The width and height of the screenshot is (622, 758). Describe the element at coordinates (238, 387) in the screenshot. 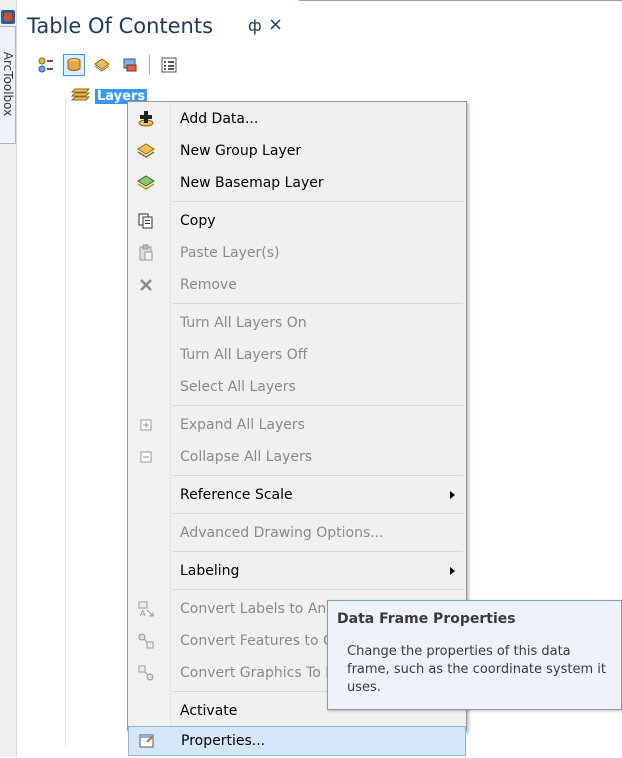

I see `menu-item-label: Select All Layers` at that location.